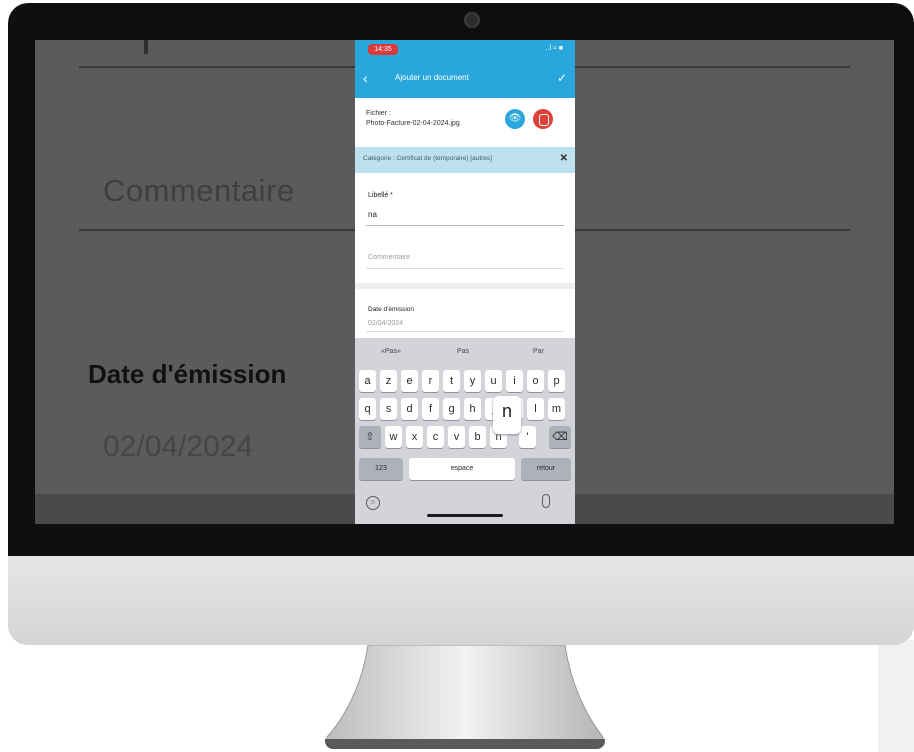 This screenshot has width=914, height=752. I want to click on key-q: q, so click(367, 409).